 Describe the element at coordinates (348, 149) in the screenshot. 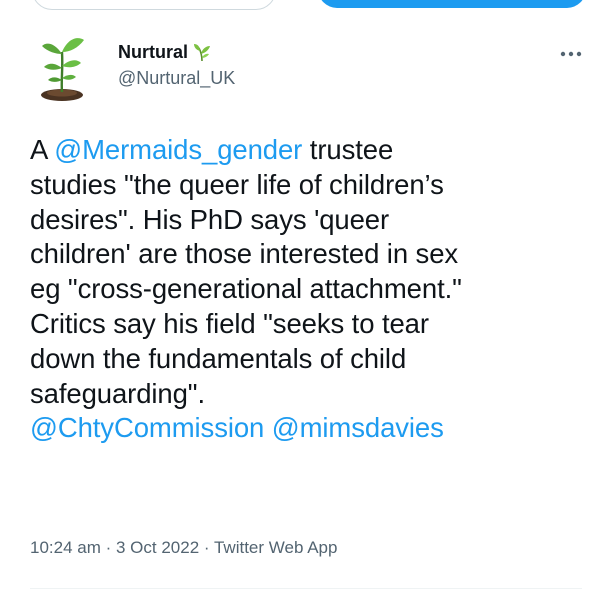

I see `tweet-text-segment: trustee` at that location.